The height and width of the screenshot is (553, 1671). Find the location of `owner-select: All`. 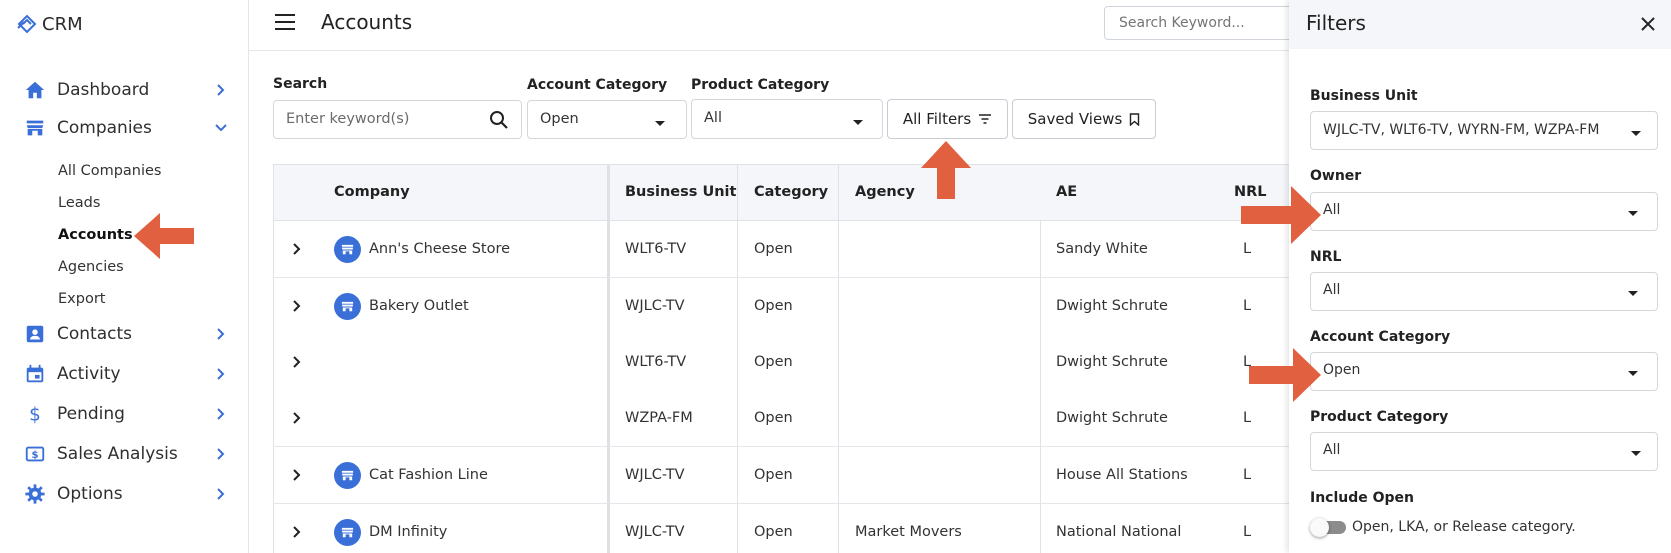

owner-select: All is located at coordinates (1484, 211).